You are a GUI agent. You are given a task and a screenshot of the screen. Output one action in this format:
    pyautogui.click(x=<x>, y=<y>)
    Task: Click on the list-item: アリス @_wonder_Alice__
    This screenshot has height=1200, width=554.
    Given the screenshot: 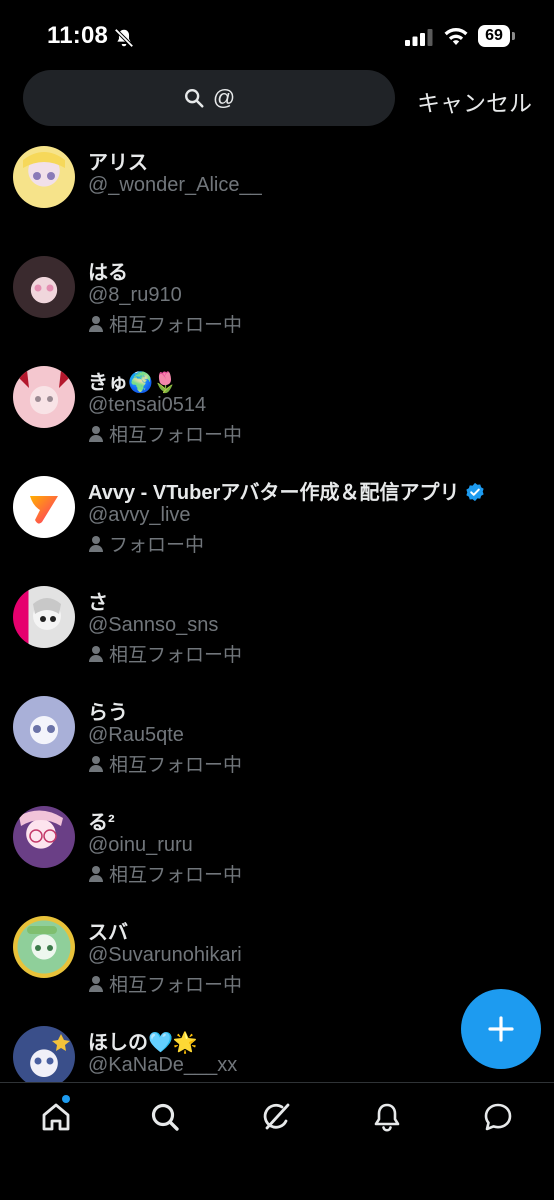 What is the action you would take?
    pyautogui.click(x=277, y=195)
    